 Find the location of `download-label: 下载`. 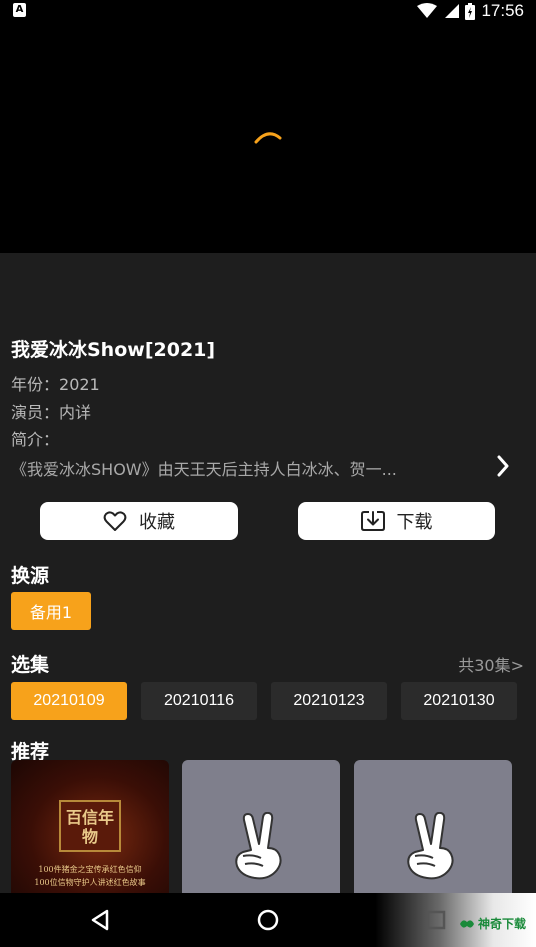

download-label: 下载 is located at coordinates (414, 522).